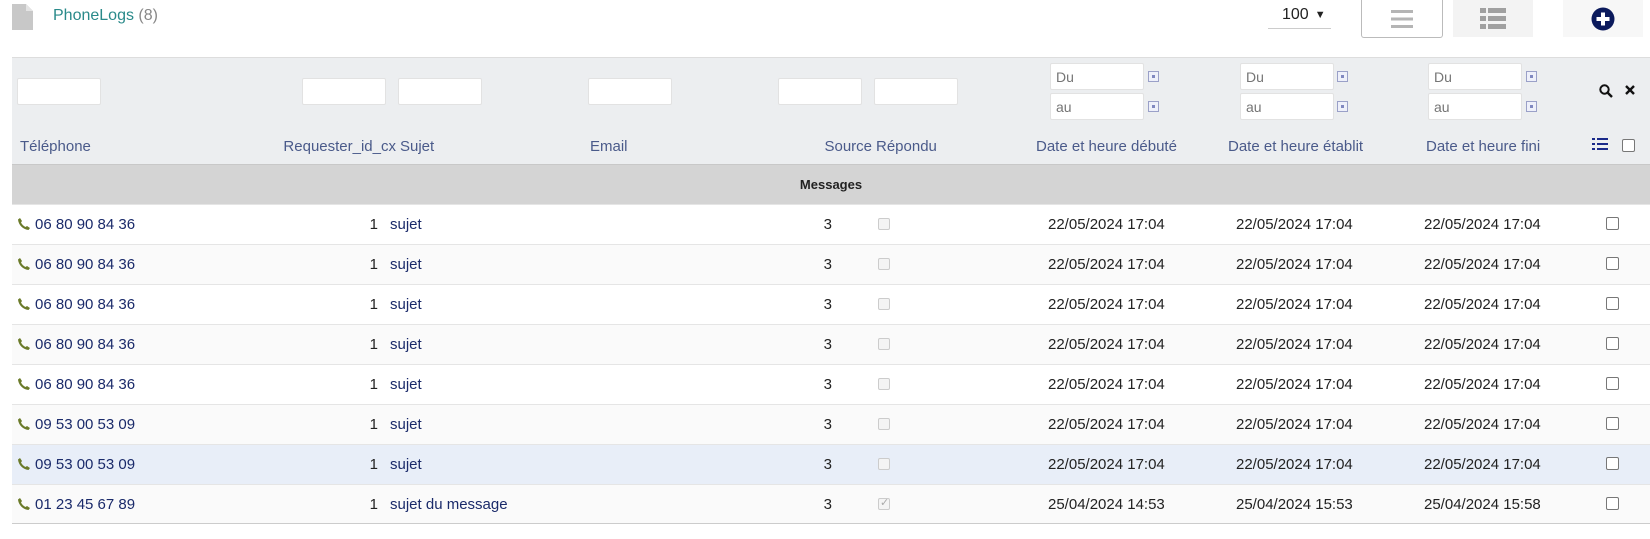  Describe the element at coordinates (825, 20) in the screenshot. I see `top-bar: PhoneLogs (8) 100 ▼` at that location.